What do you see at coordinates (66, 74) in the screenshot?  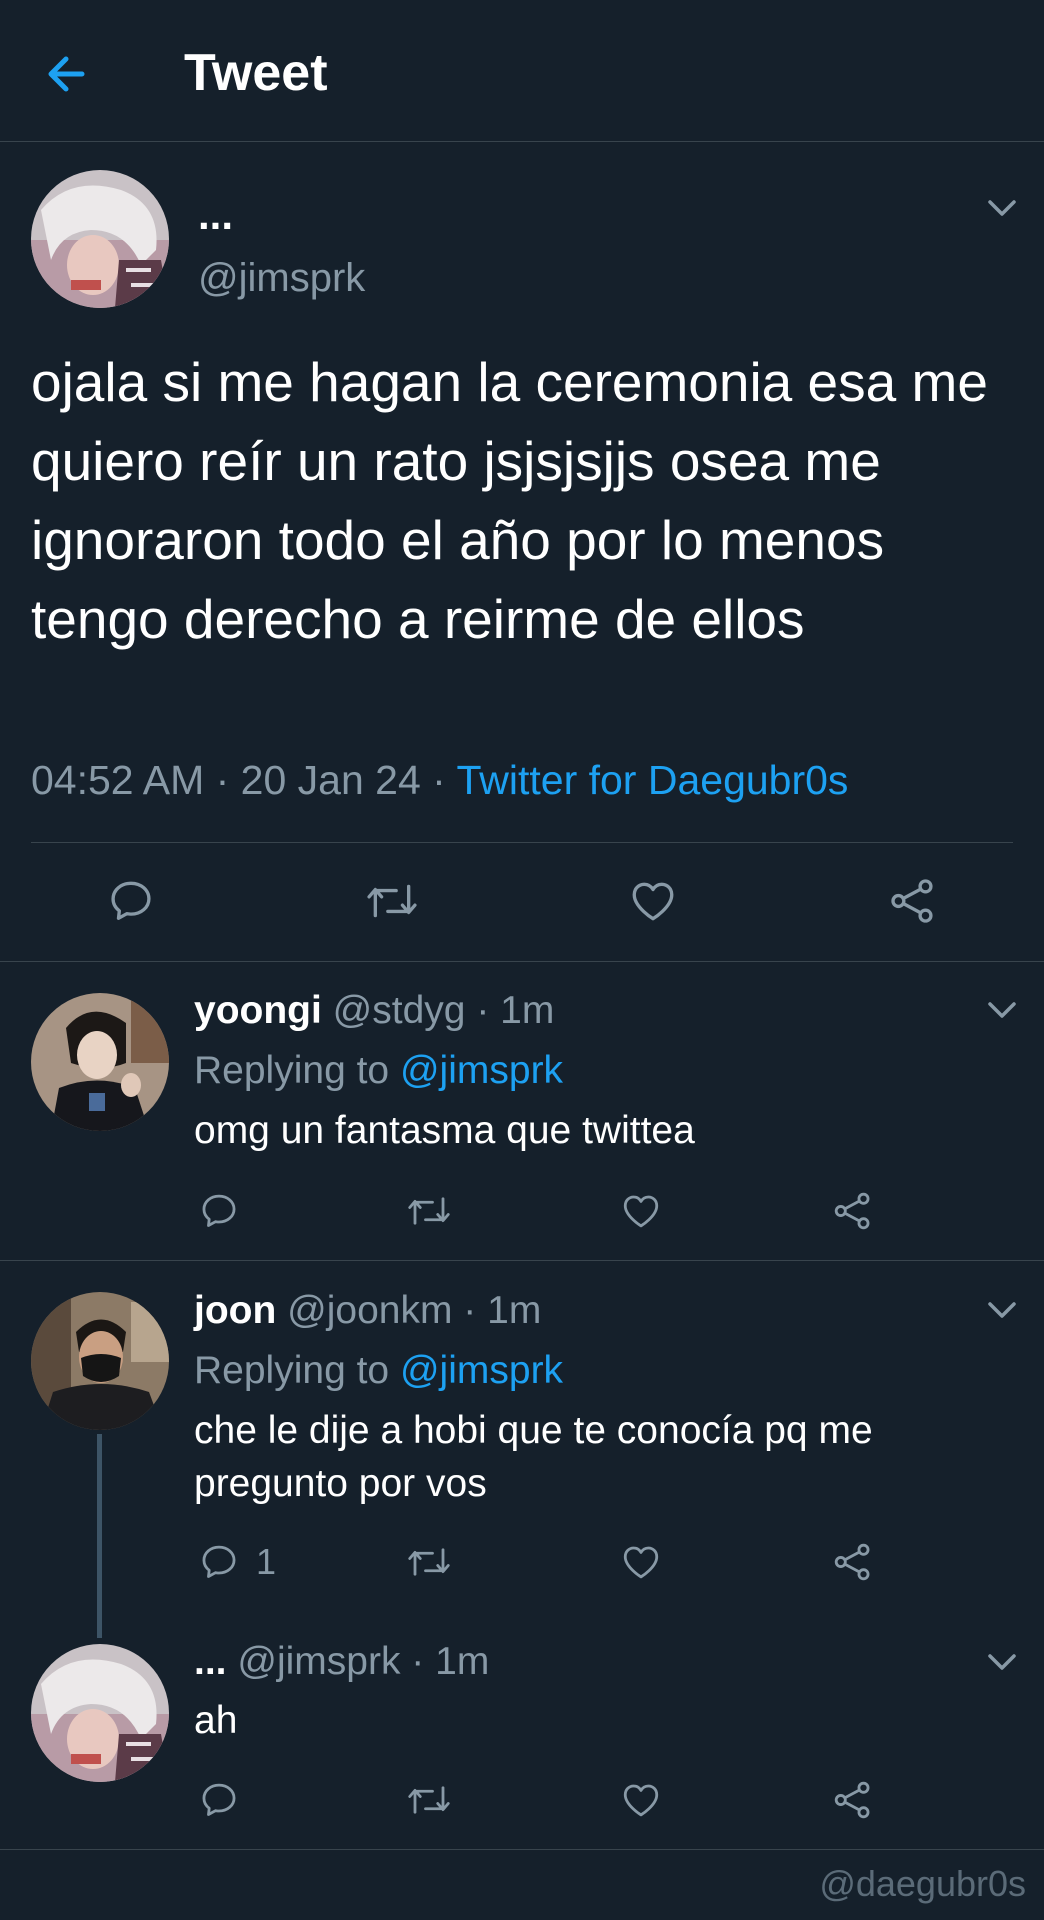 I see `arrow-left-icon` at bounding box center [66, 74].